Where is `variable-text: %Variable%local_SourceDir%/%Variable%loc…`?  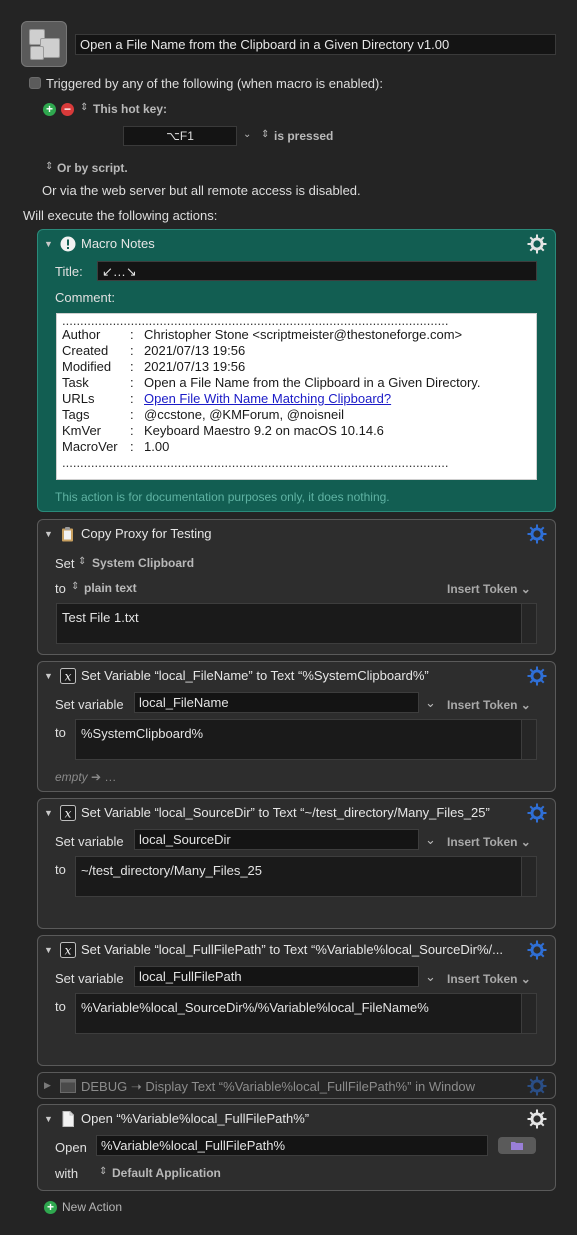
variable-text: %Variable%local_SourceDir%/%Variable%loc… is located at coordinates (255, 1007).